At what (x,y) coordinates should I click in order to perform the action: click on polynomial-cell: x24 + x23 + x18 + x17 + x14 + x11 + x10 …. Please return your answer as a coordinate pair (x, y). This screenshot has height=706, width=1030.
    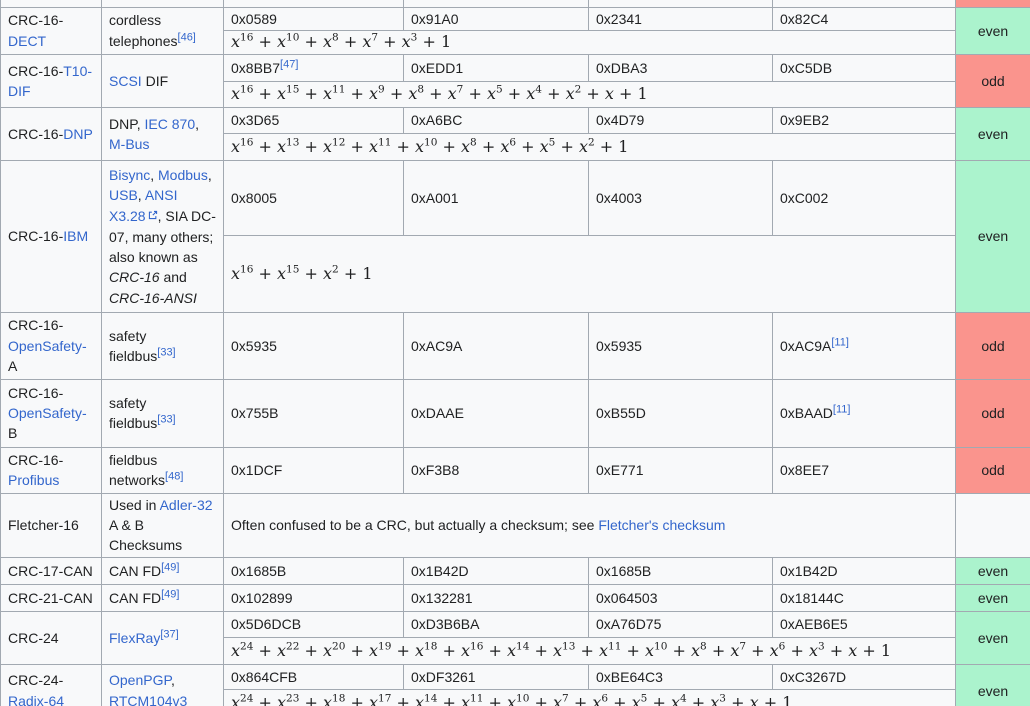
    Looking at the image, I should click on (589, 697).